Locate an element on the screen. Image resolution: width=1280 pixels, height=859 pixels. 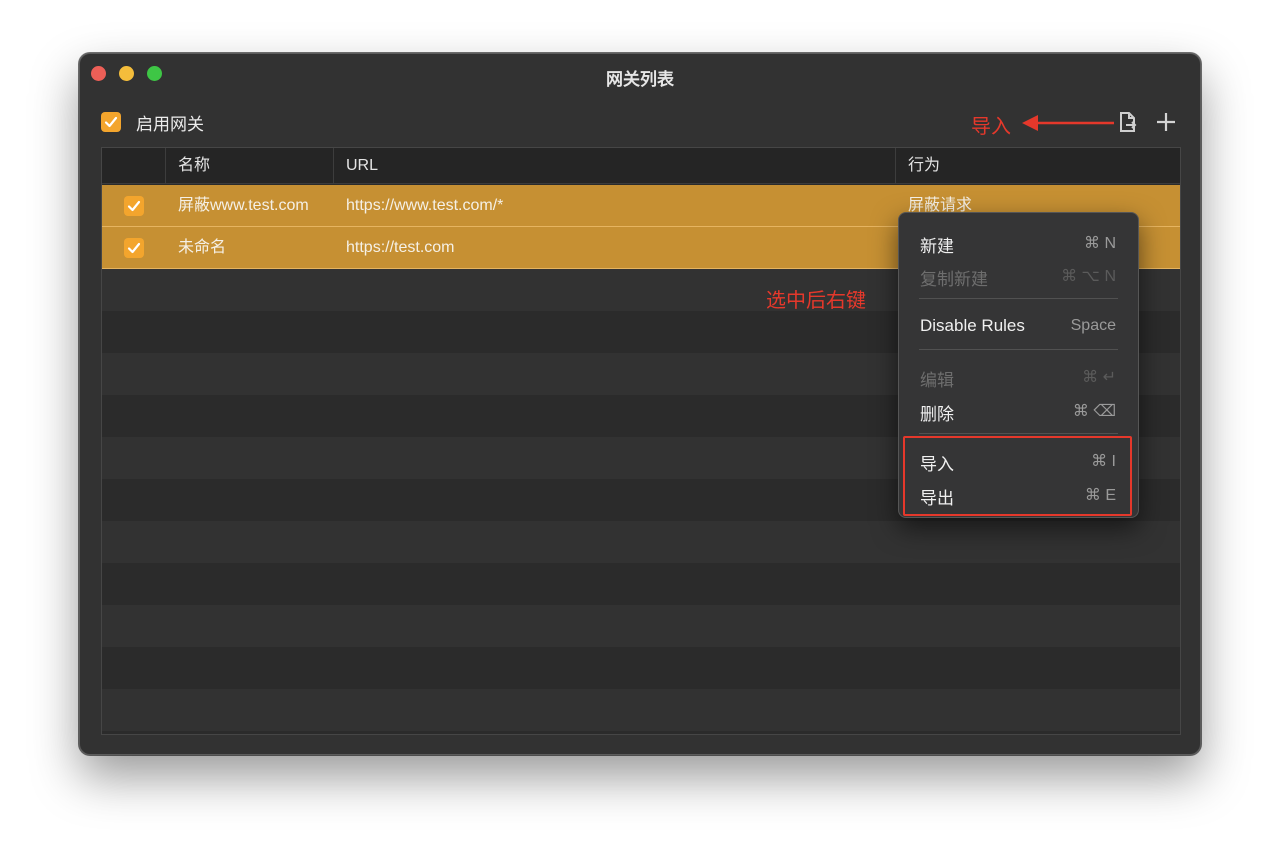
toolbar is located at coordinates (1141, 122).